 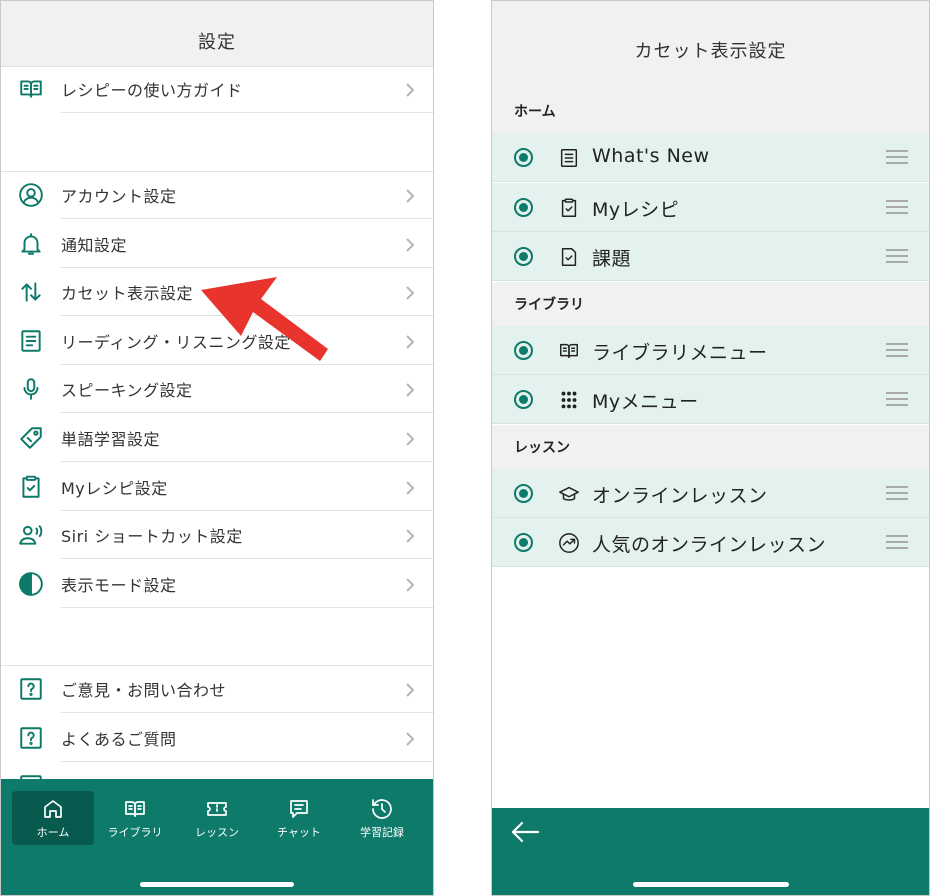 I want to click on history-icon, so click(x=382, y=809).